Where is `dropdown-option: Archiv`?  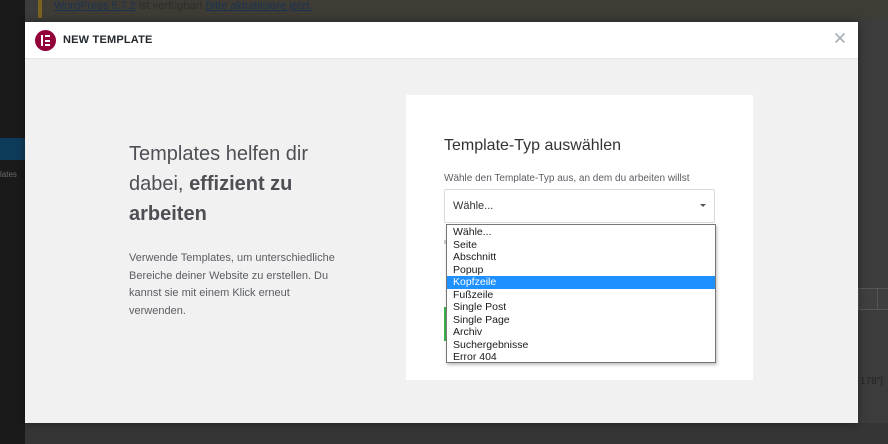 dropdown-option: Archiv is located at coordinates (581, 332).